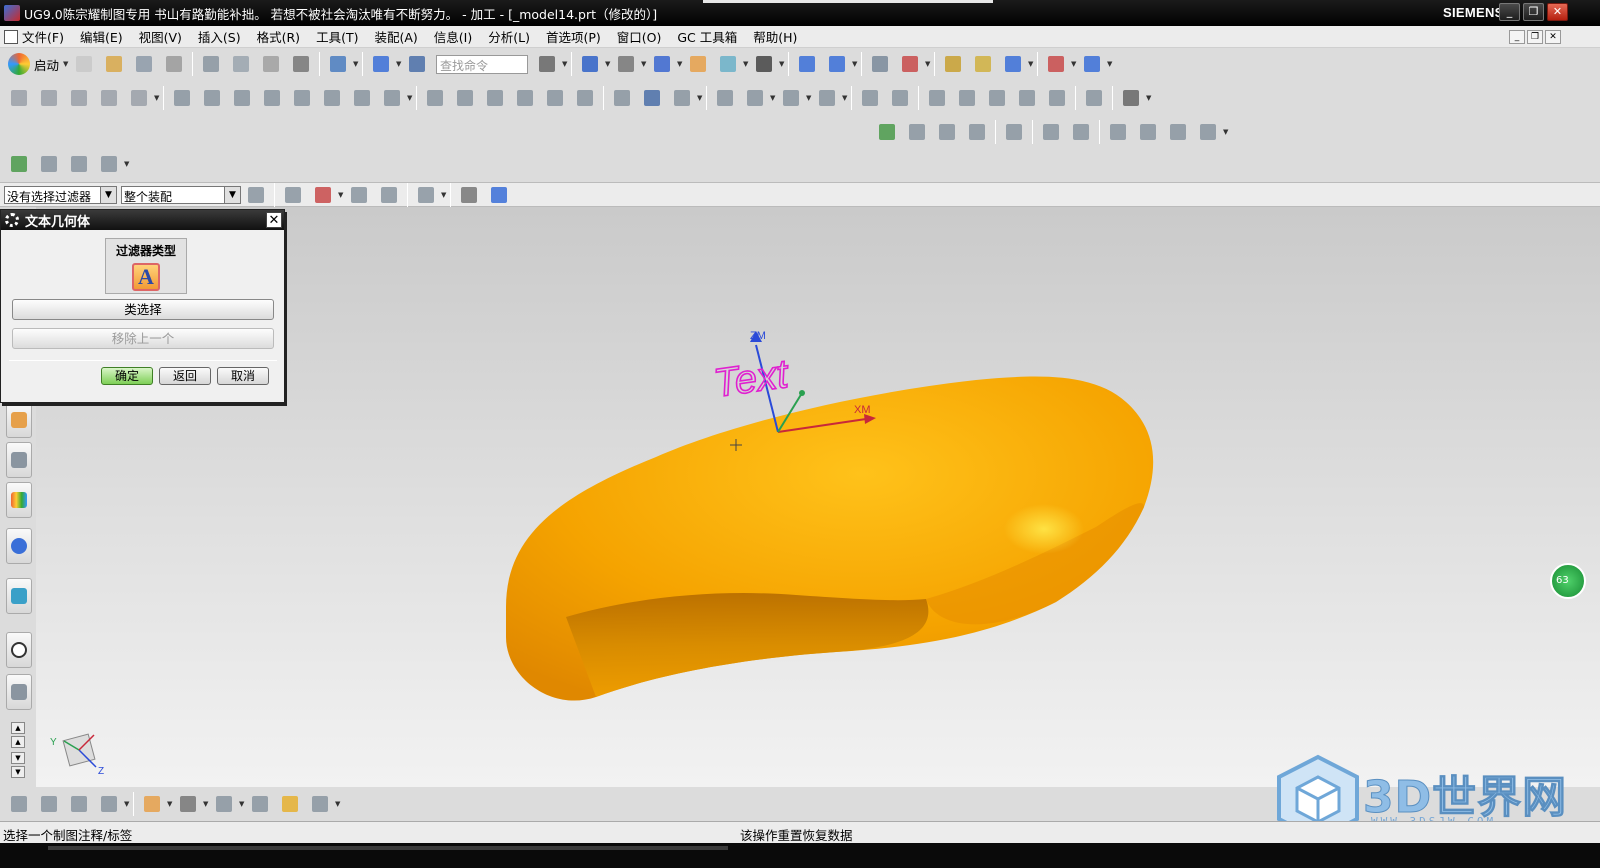  I want to click on analysis-model-icon, so click(49, 164).